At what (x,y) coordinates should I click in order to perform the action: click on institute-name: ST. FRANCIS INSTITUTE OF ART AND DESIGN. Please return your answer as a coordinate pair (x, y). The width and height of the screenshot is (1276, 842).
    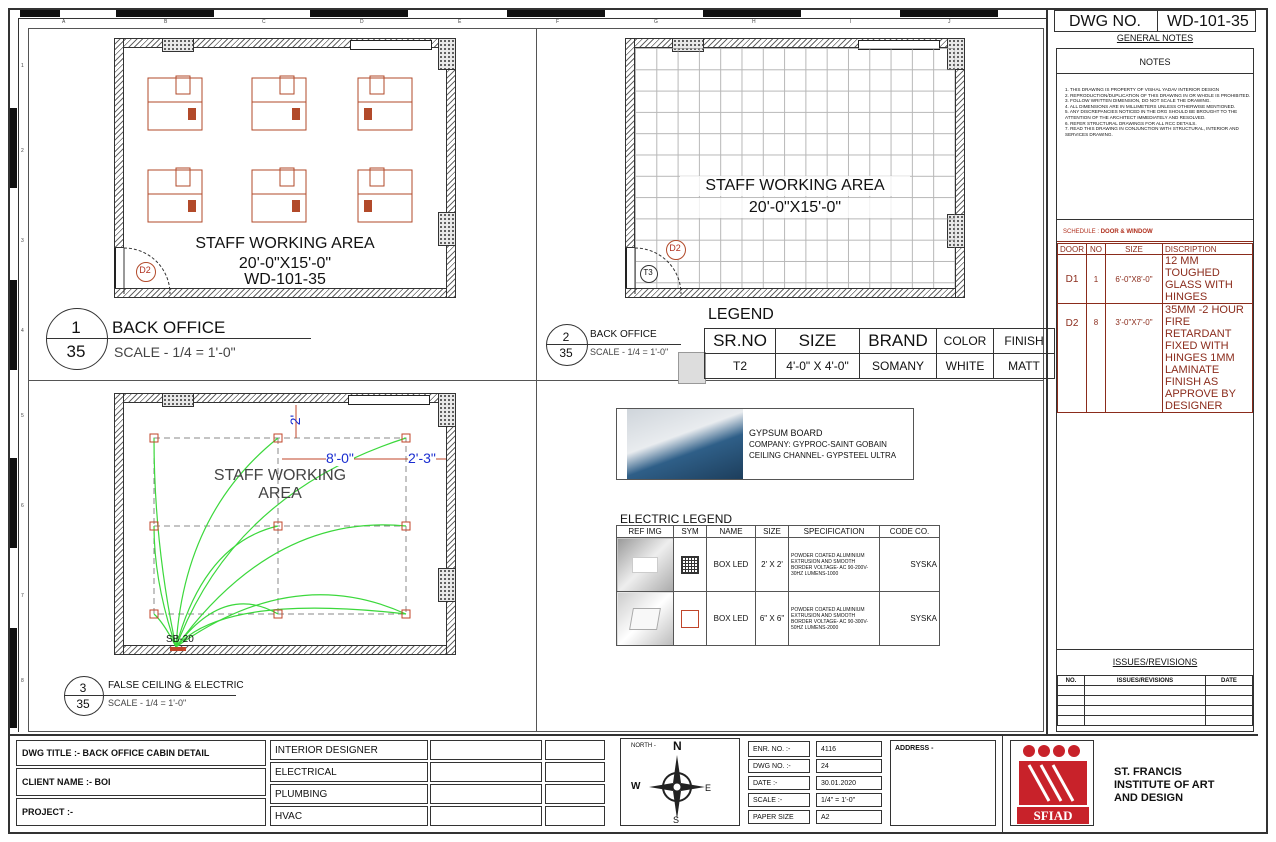
    Looking at the image, I should click on (1164, 785).